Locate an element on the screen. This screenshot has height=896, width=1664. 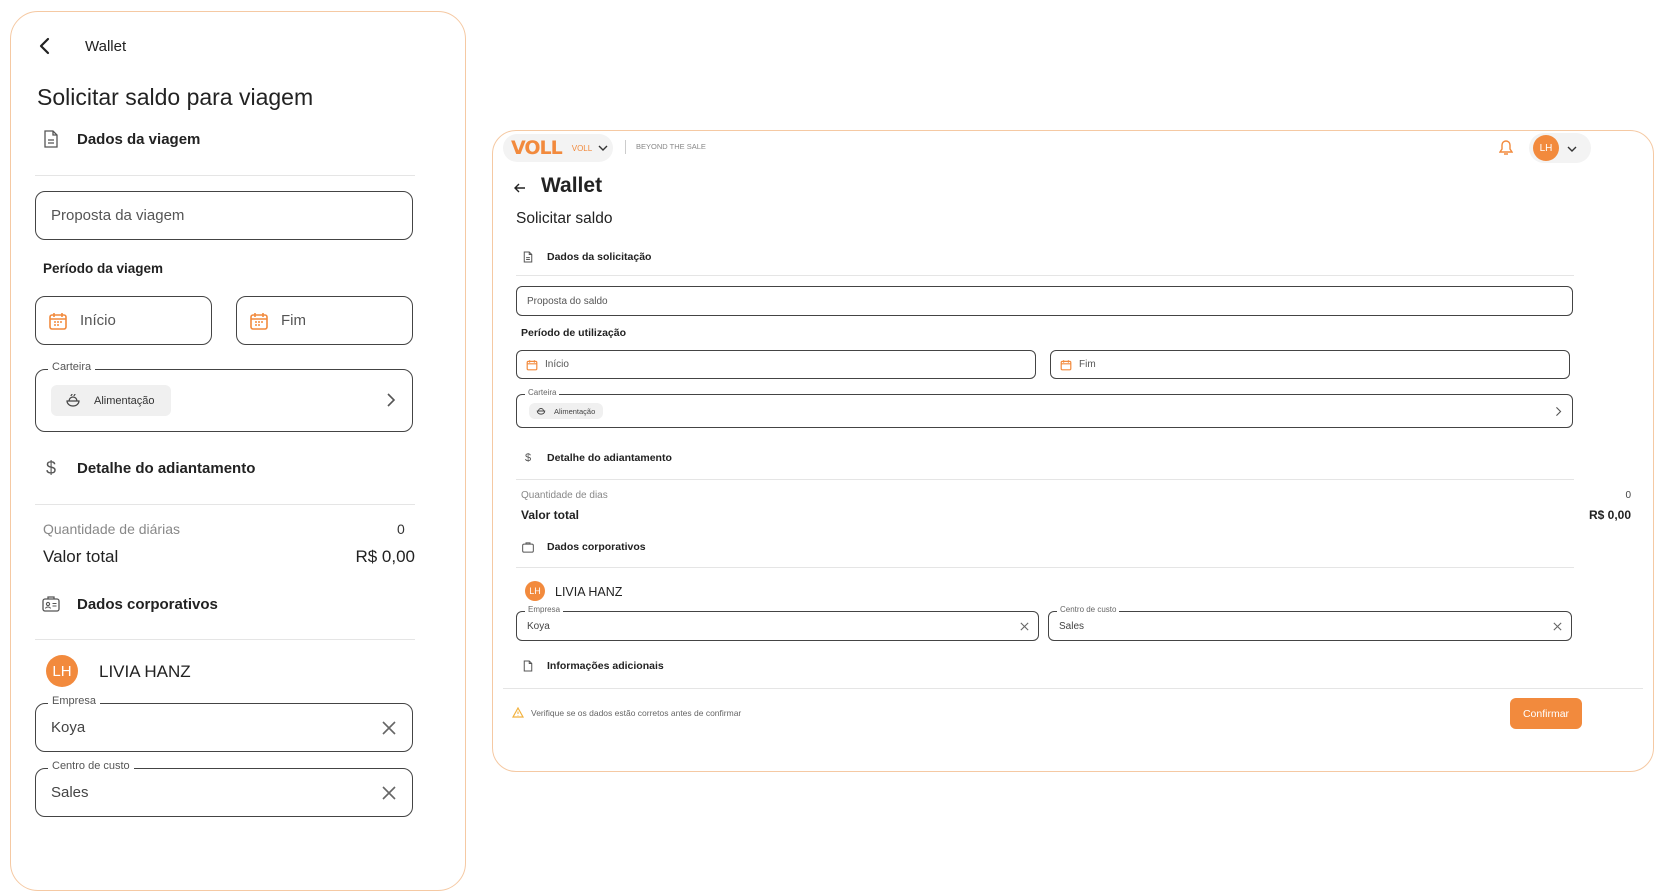
trip-proposal-input: Proposta da viagem is located at coordinates (224, 215).